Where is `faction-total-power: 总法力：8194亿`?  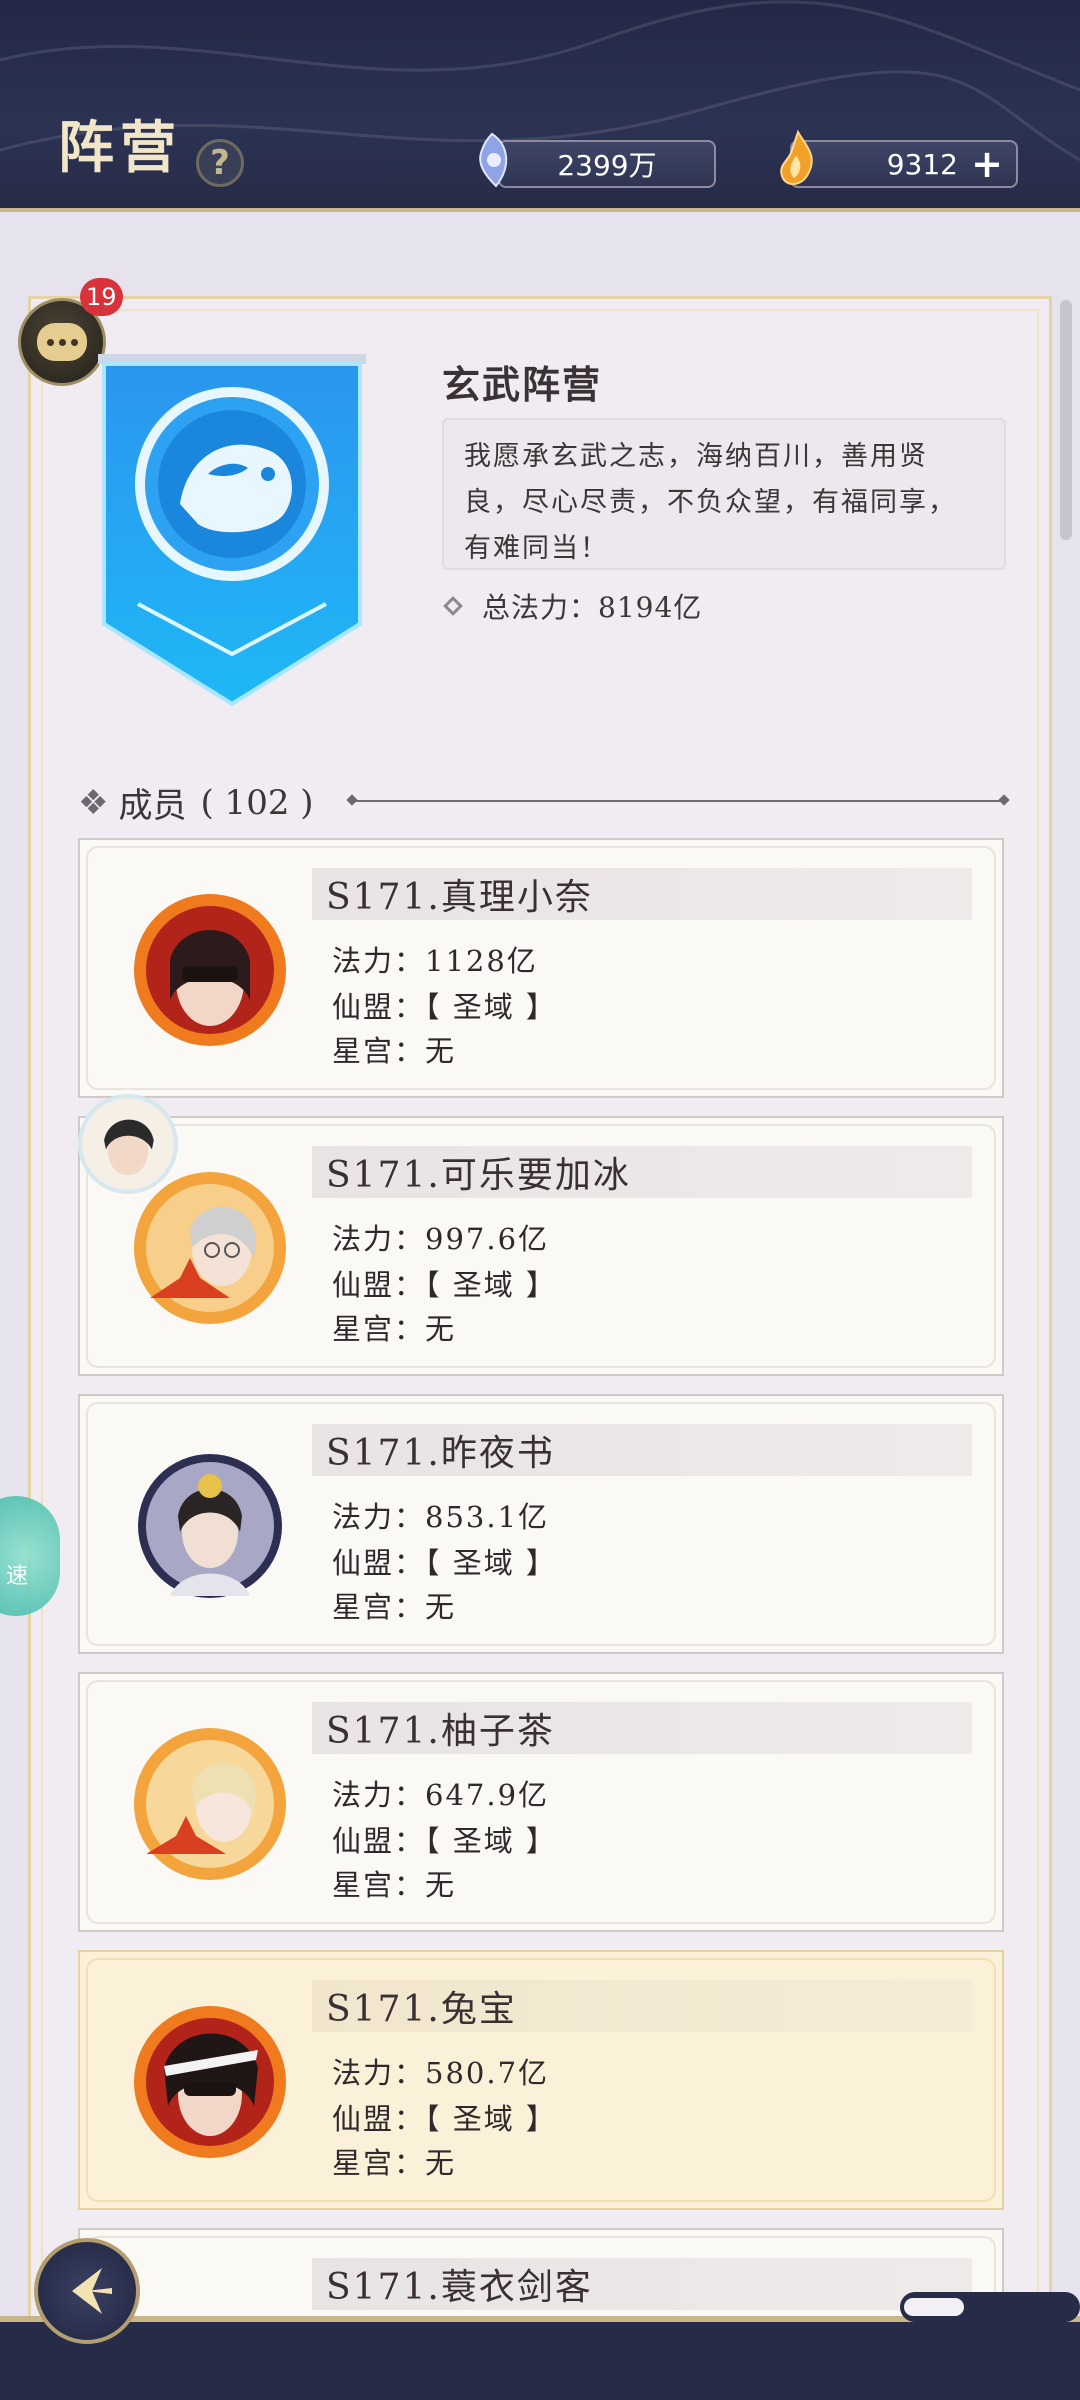 faction-total-power: 总法力：8194亿 is located at coordinates (572, 606).